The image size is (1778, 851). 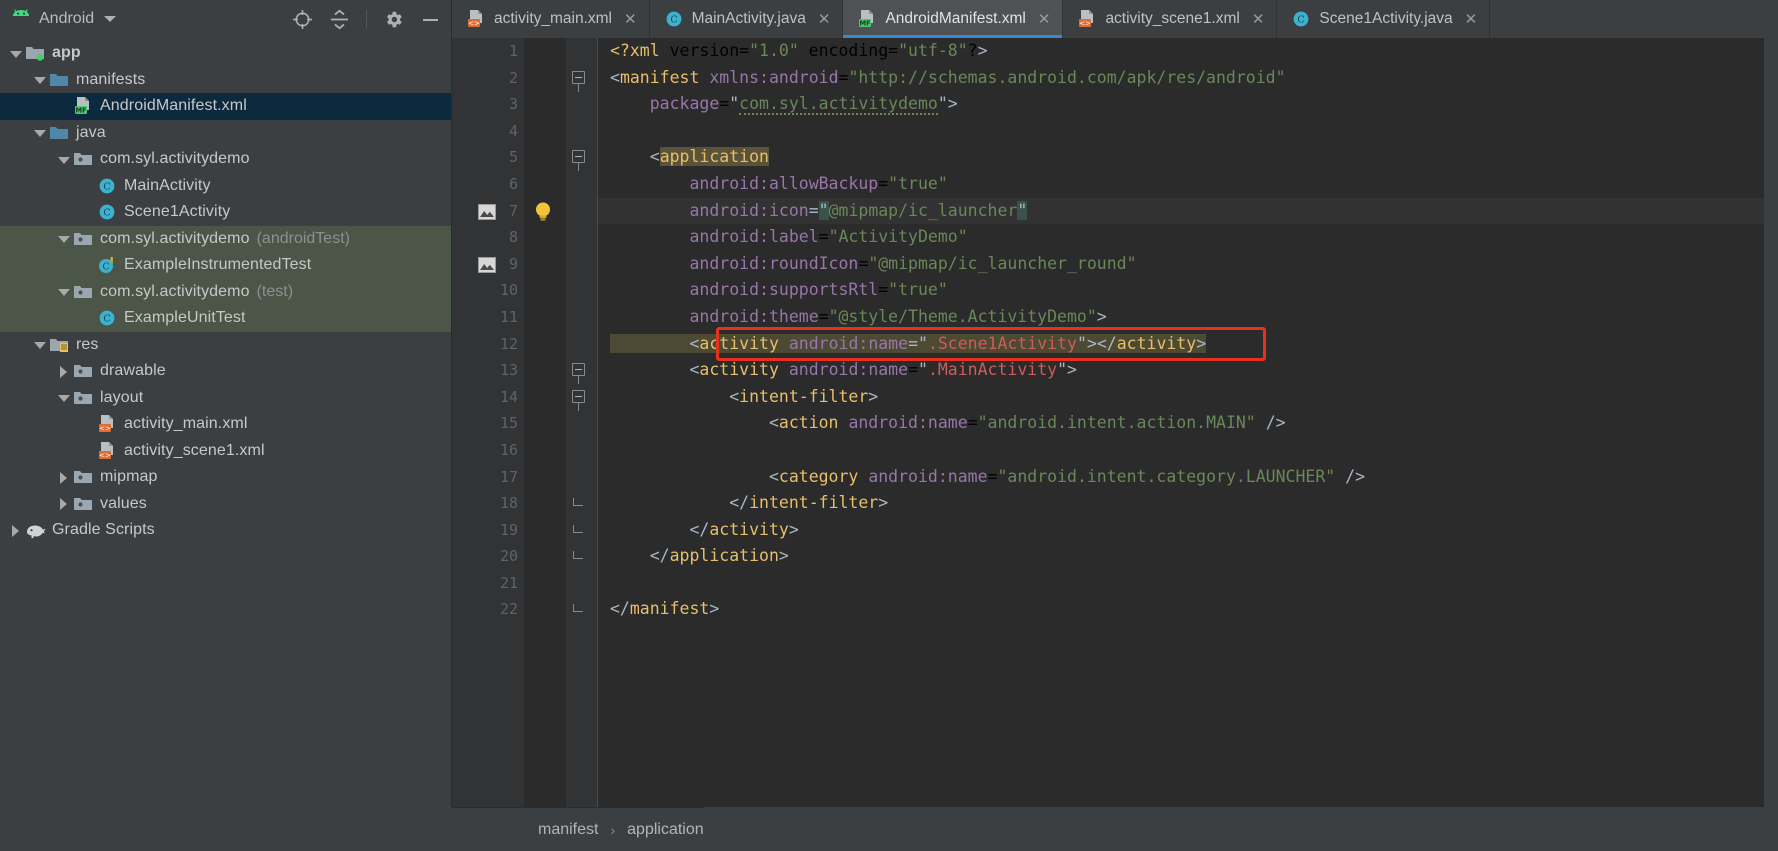 What do you see at coordinates (1170, 19) in the screenshot?
I see `editor-tab-activity-scene1-xml: <> activity_scene1.xml ✕` at bounding box center [1170, 19].